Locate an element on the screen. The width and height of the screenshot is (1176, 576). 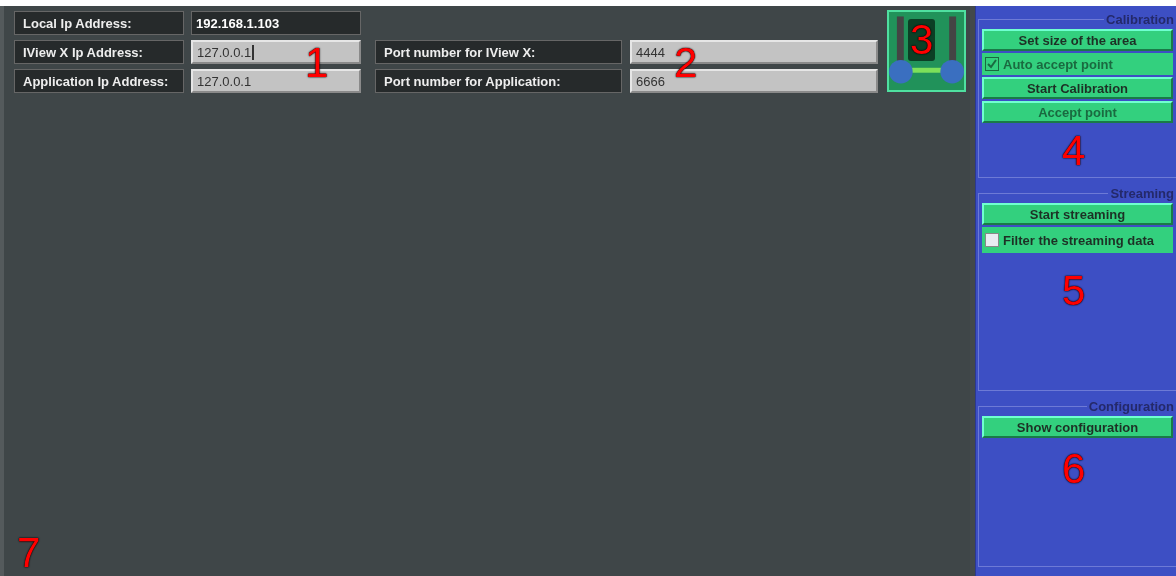
checkbox-label: Filter the streaming data is located at coordinates (1078, 240).